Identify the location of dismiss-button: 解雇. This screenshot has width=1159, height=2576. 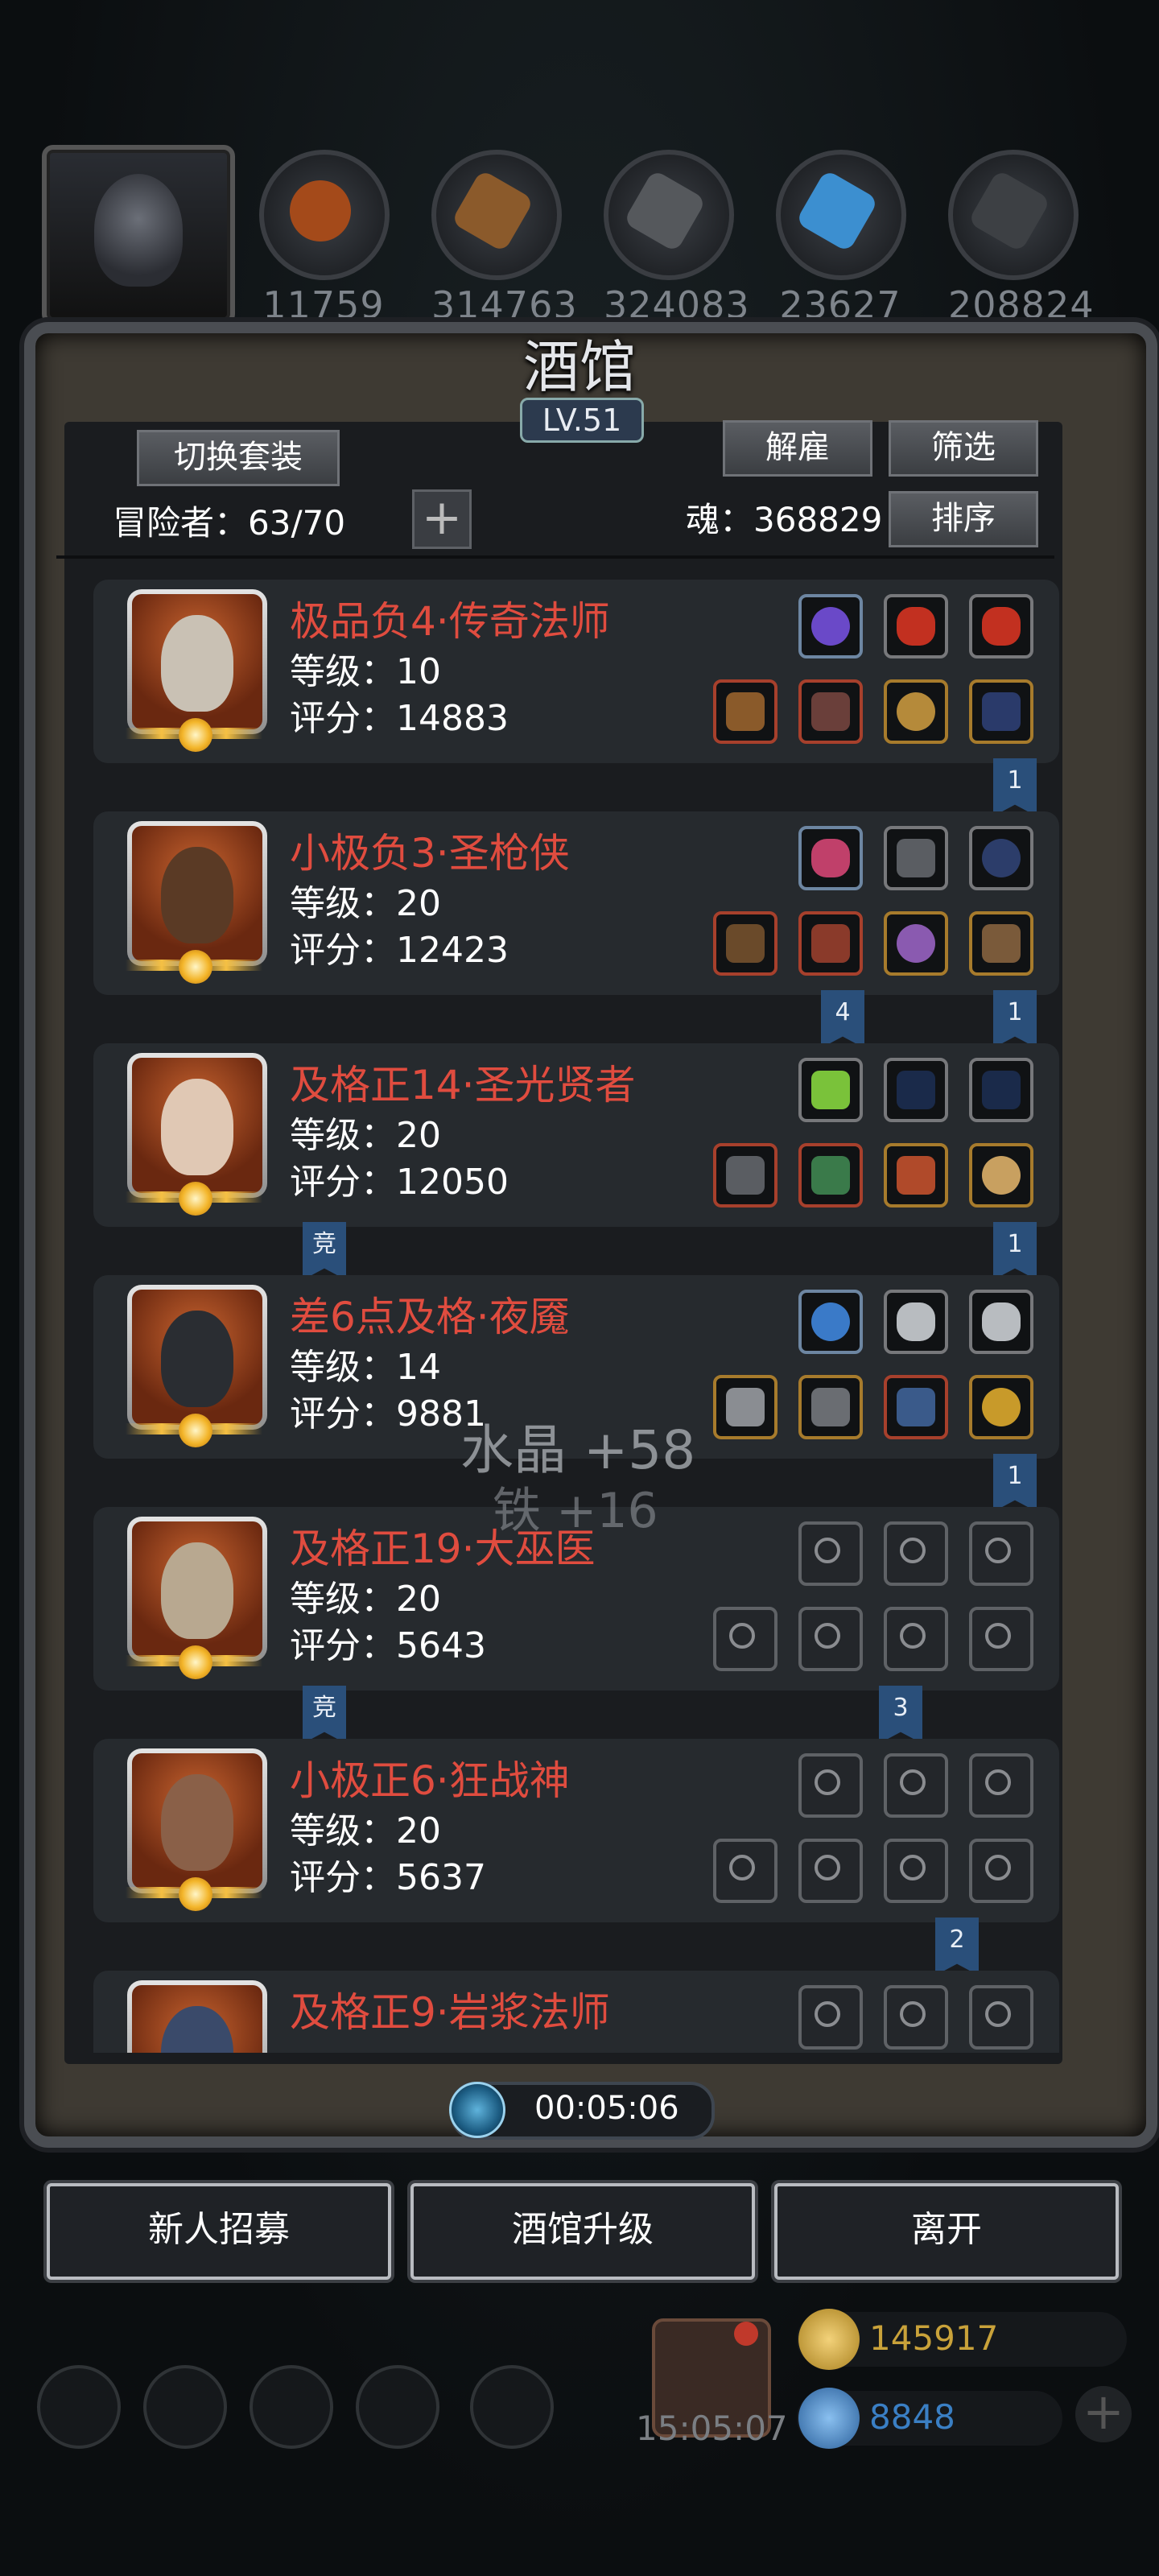
(797, 448).